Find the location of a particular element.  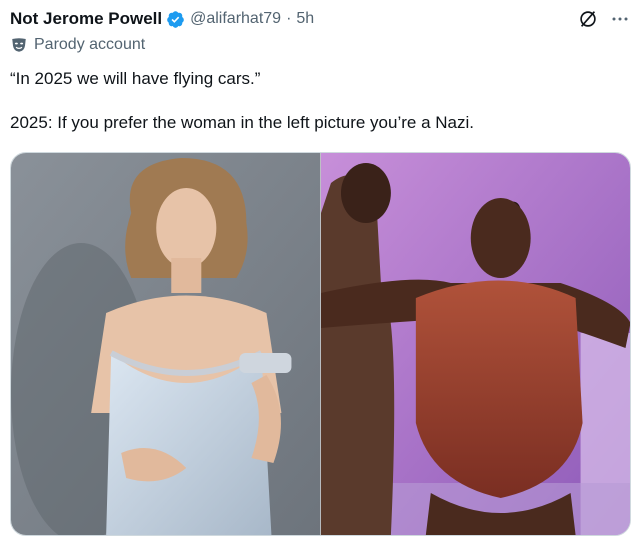

parody-label: Parody account is located at coordinates (77, 45).